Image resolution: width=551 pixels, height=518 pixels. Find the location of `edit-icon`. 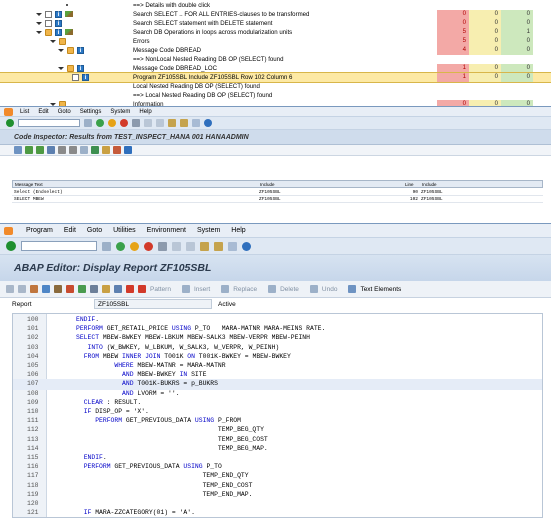

edit-icon is located at coordinates (69, 32).